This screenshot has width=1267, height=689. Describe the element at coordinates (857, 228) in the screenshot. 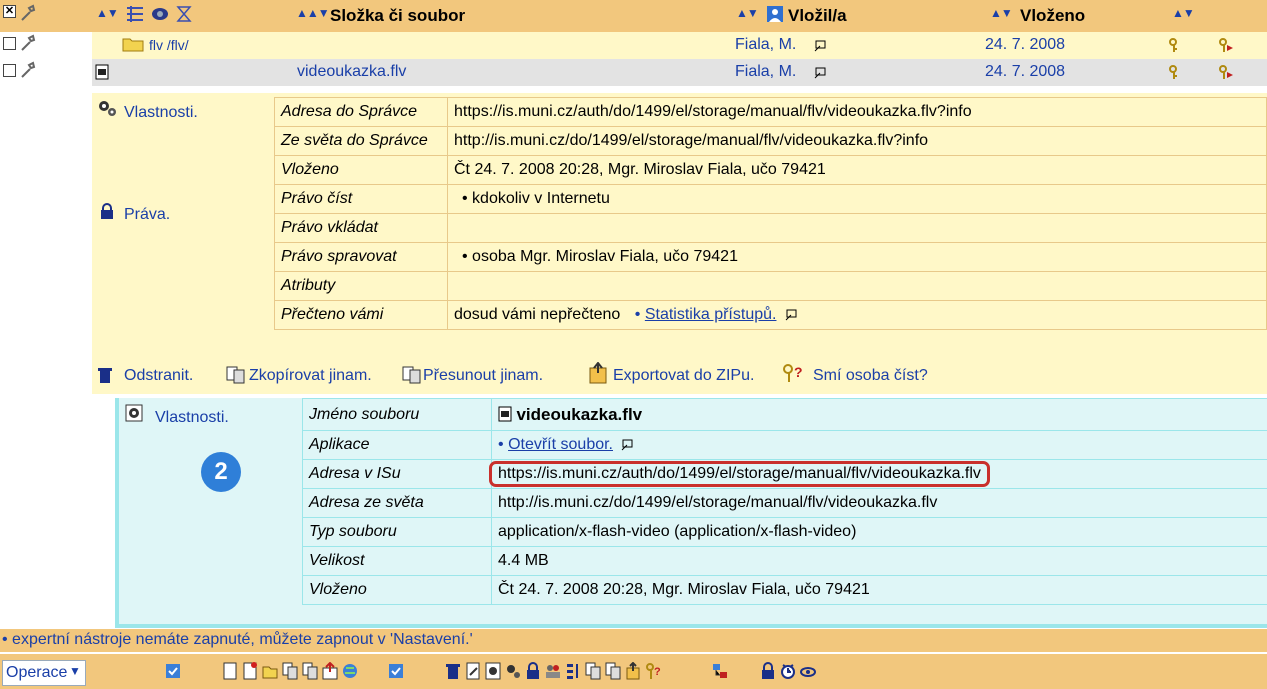

I see `prop-value` at that location.